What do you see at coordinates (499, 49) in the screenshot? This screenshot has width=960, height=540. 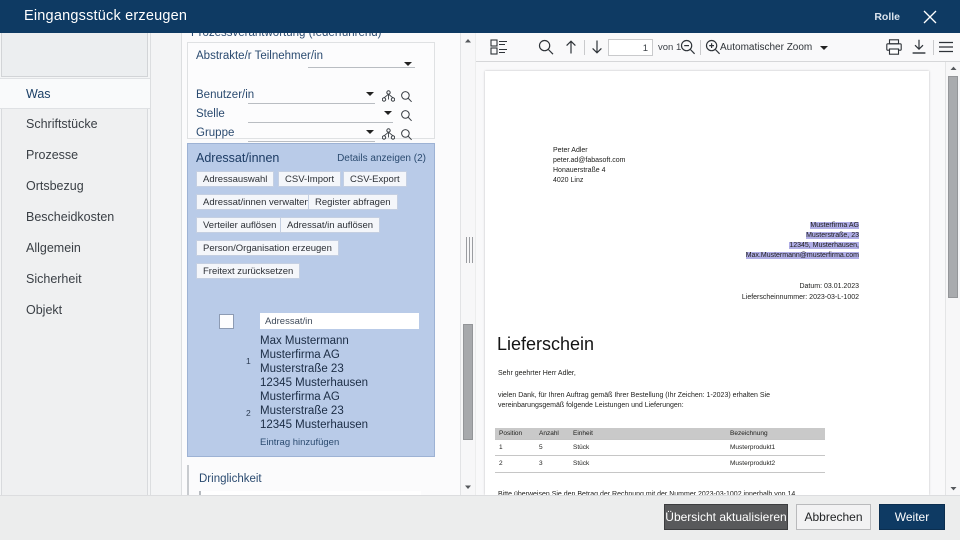 I see `document-outline-icon` at bounding box center [499, 49].